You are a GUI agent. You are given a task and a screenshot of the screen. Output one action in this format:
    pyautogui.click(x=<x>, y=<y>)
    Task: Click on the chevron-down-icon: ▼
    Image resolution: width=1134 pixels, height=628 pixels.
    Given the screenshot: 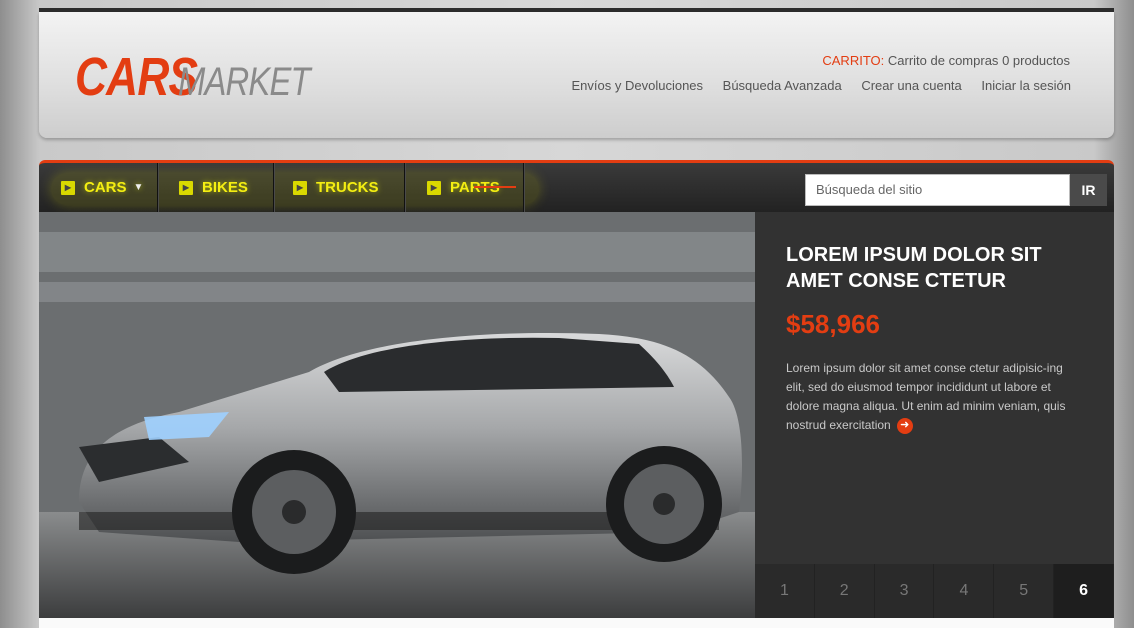 What is the action you would take?
    pyautogui.click(x=138, y=187)
    